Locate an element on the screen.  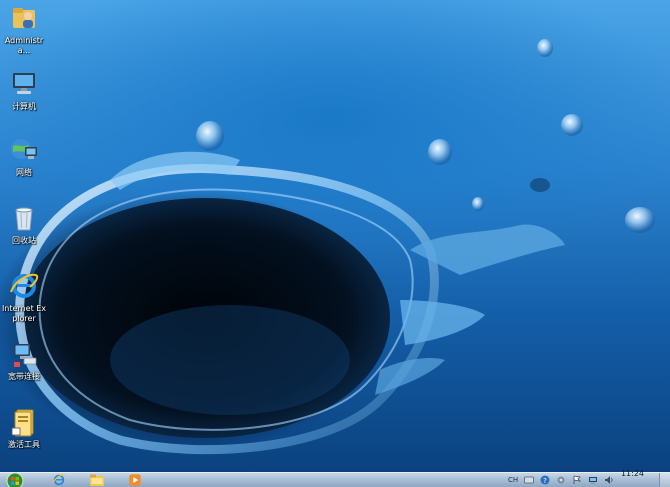
taskbar-pinned-internet-explorer is located at coordinates (59, 480).